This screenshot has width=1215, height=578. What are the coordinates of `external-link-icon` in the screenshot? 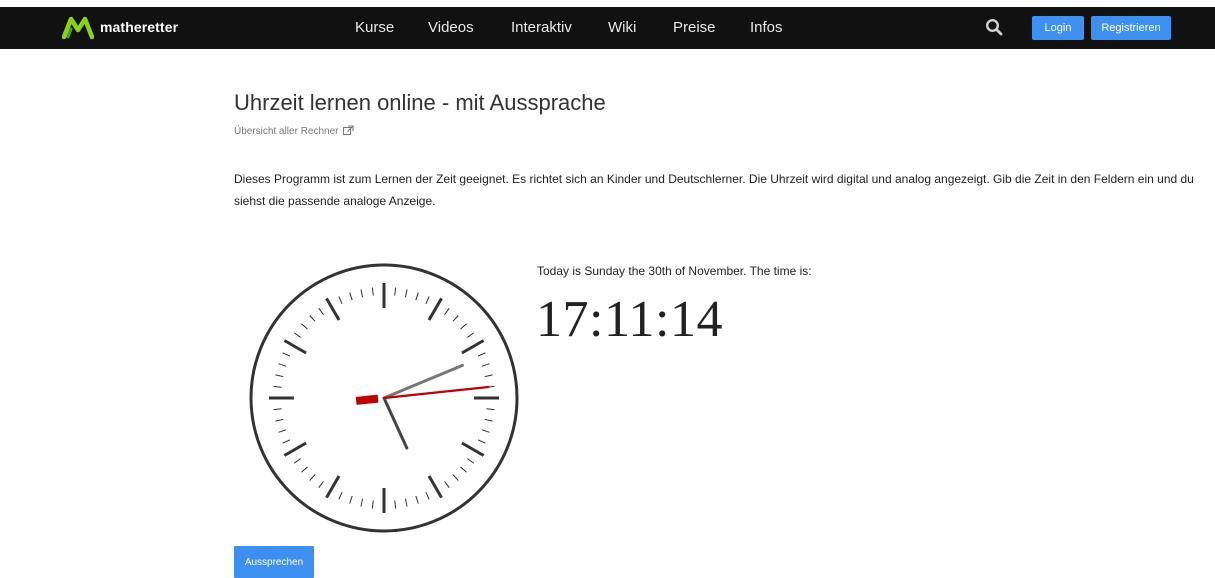 It's located at (348, 130).